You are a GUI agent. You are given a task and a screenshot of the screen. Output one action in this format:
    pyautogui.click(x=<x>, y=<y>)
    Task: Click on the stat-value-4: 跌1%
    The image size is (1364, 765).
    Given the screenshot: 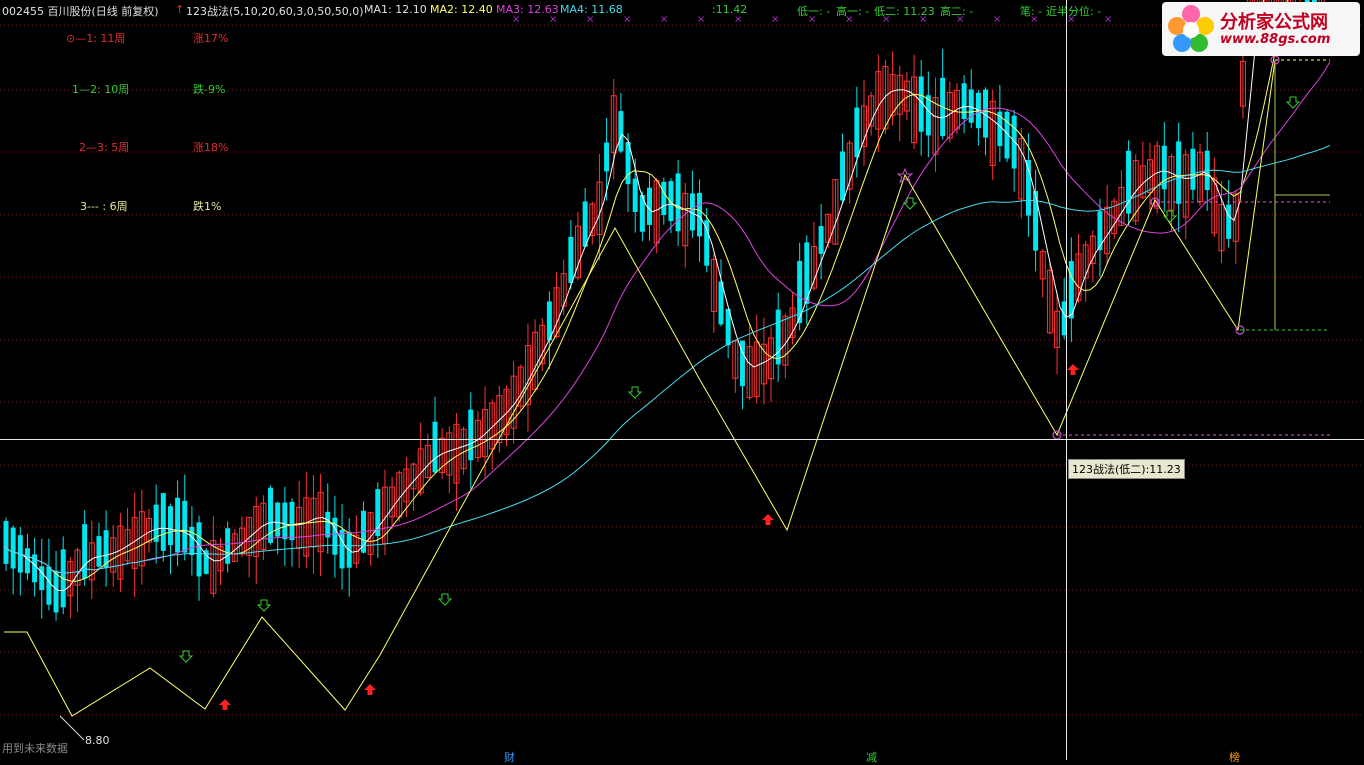 What is the action you would take?
    pyautogui.click(x=207, y=206)
    